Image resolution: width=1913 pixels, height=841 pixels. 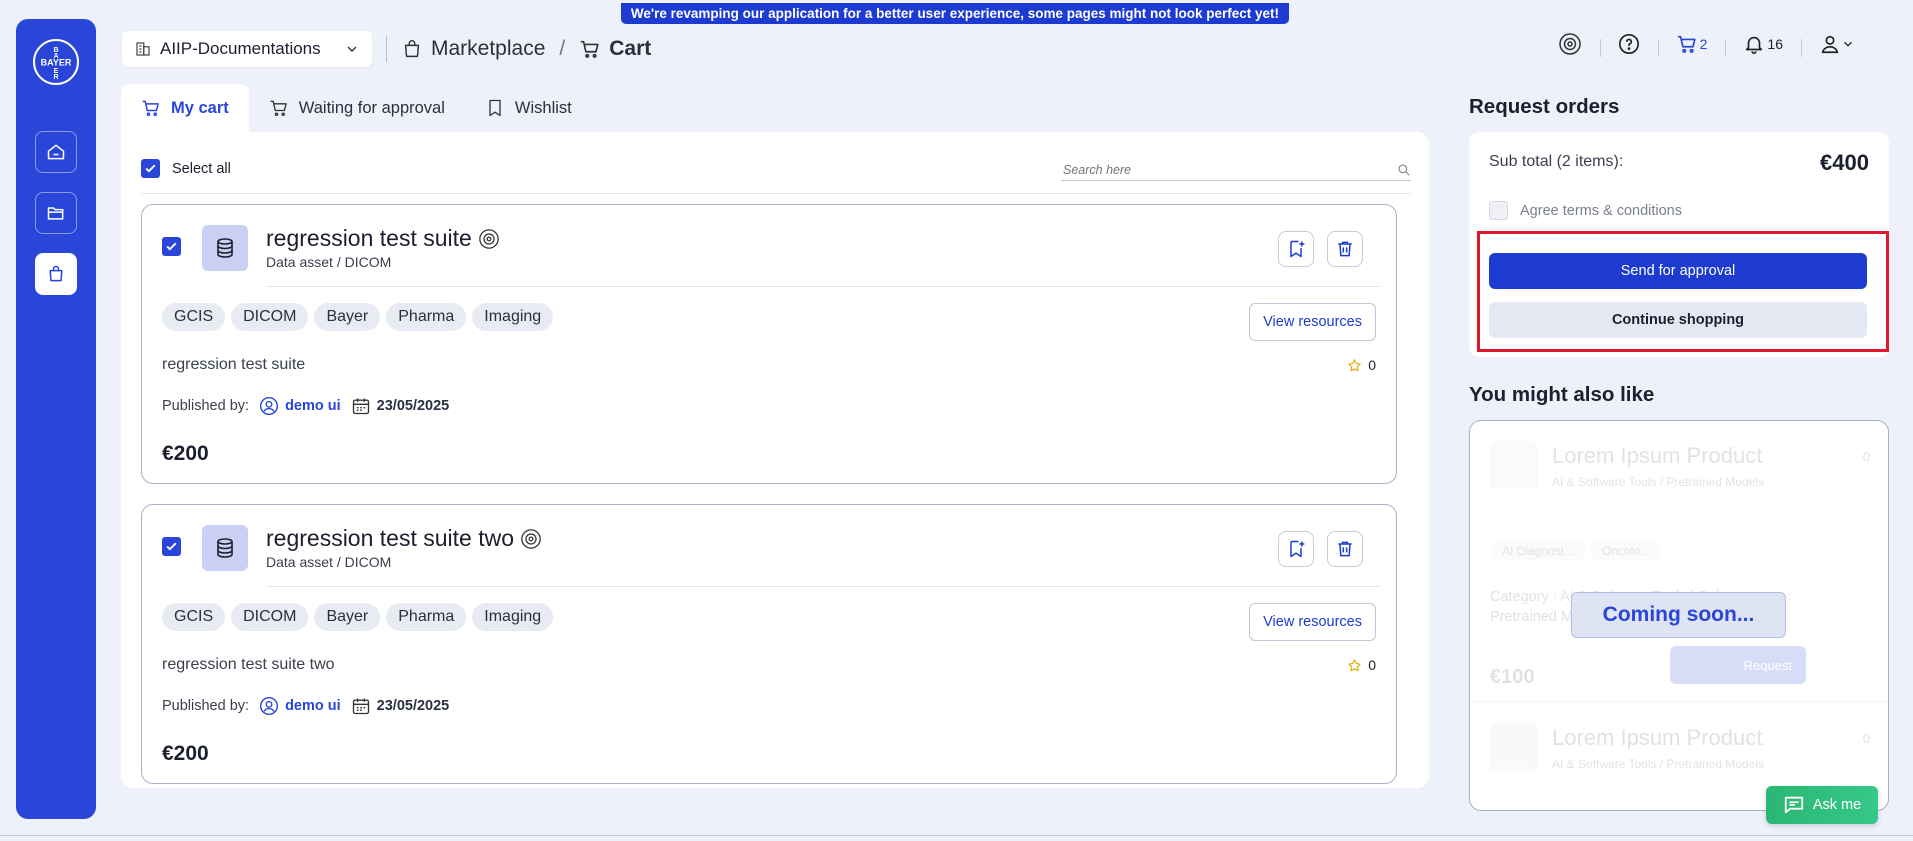 What do you see at coordinates (823, 286) in the screenshot?
I see `card-divider` at bounding box center [823, 286].